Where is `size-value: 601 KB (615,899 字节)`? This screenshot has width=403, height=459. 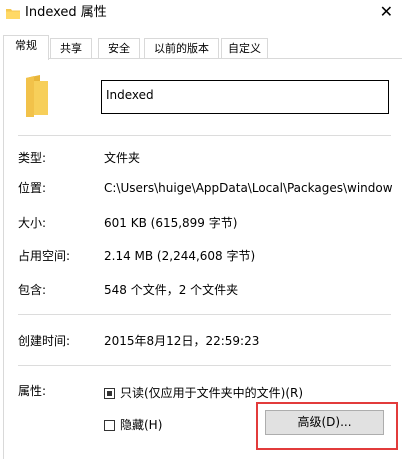 size-value: 601 KB (615,899 字节) is located at coordinates (171, 223).